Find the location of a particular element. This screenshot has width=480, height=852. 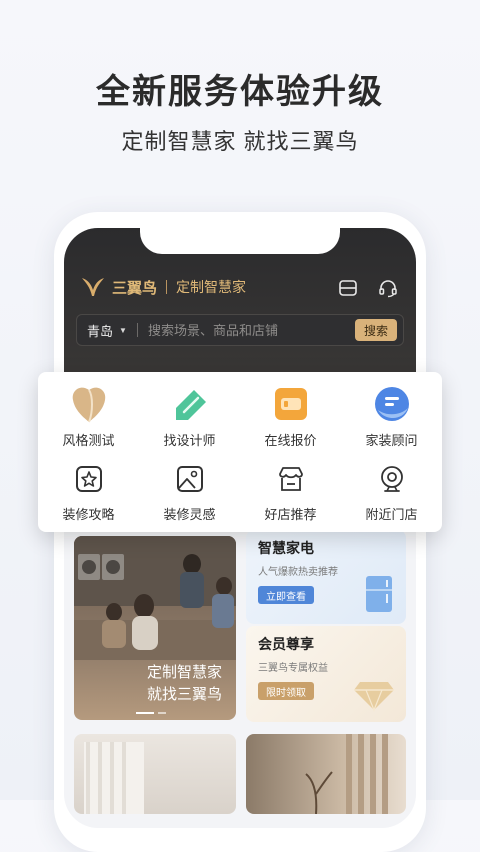

caret-down-icon: ▼ is located at coordinates (123, 330).